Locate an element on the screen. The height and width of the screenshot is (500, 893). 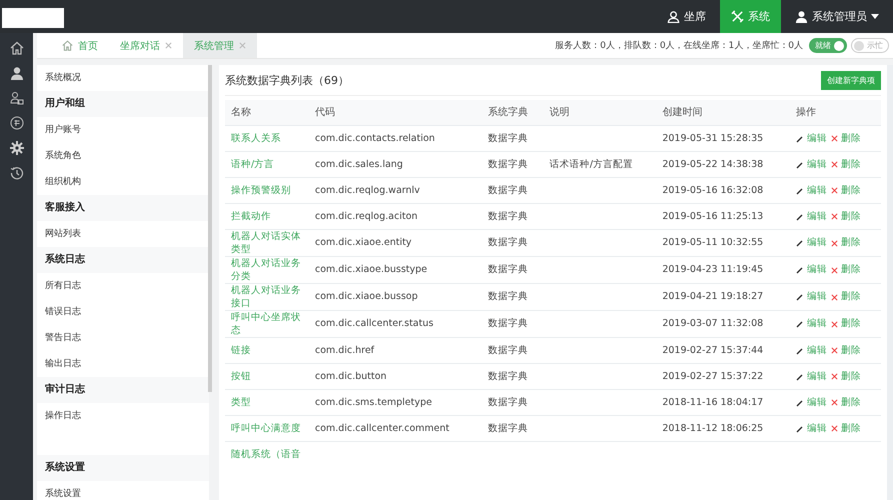
table-cell-text: 2019-04-23 11:19:45 is located at coordinates (713, 270).